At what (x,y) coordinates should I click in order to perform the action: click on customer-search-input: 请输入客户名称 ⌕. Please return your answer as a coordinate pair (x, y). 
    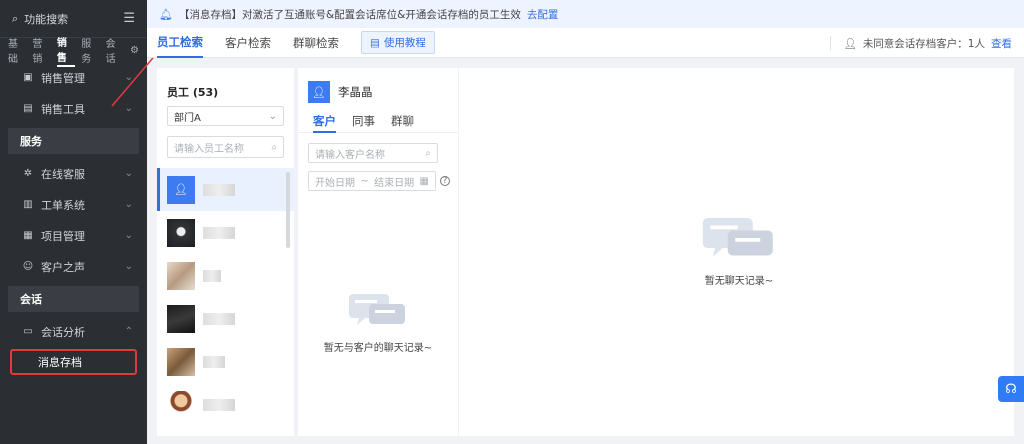
    Looking at the image, I should click on (373, 153).